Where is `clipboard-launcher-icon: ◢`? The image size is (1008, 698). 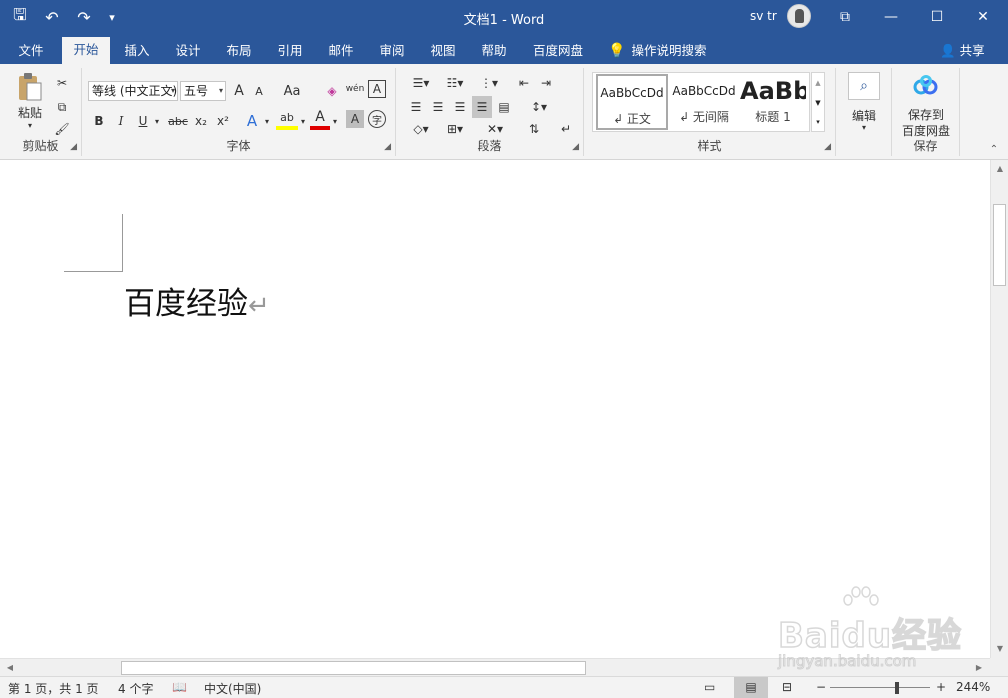
clipboard-launcher-icon: ◢ is located at coordinates (73, 147).